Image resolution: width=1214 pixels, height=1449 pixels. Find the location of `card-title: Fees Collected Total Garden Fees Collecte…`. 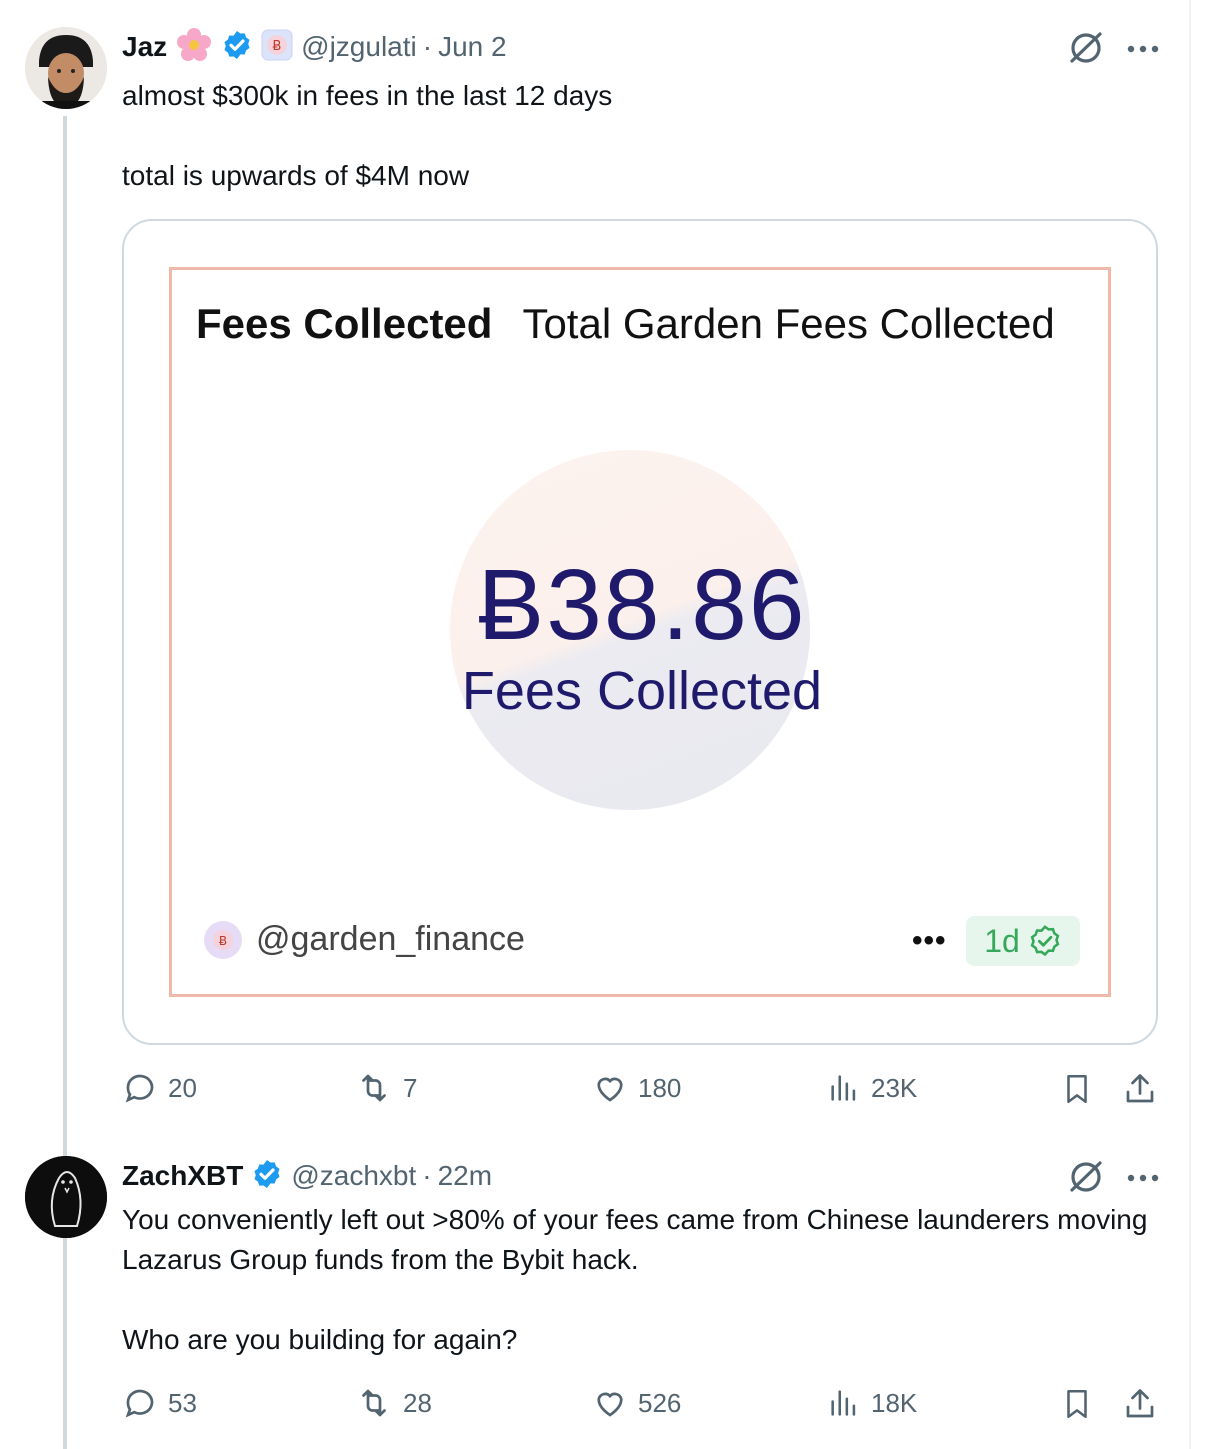

card-title: Fees Collected Total Garden Fees Collecte… is located at coordinates (625, 324).